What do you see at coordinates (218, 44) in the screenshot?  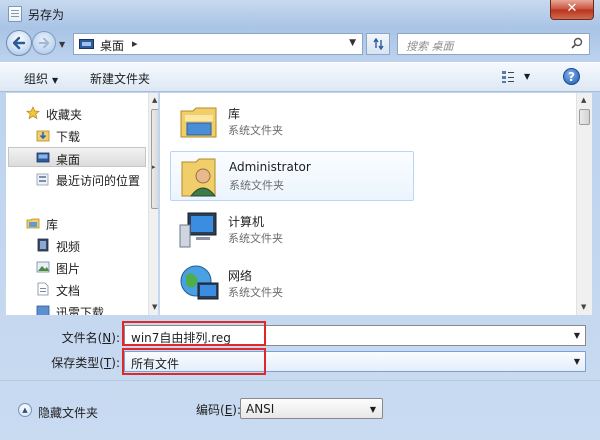 I see `address-bar: 桌面 ▸ ▼` at bounding box center [218, 44].